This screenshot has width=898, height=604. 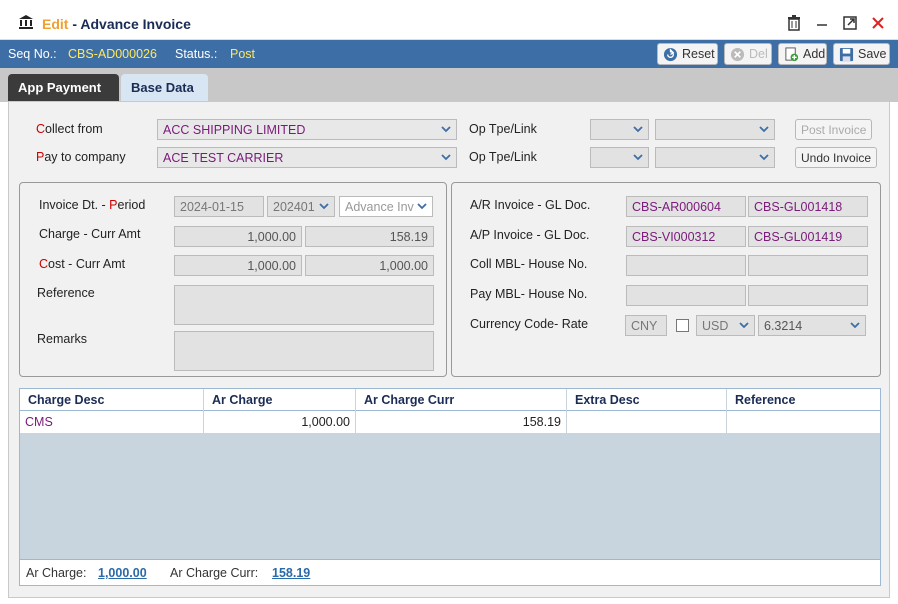 I want to click on post-invoice-button: Post Invoice, so click(x=834, y=129).